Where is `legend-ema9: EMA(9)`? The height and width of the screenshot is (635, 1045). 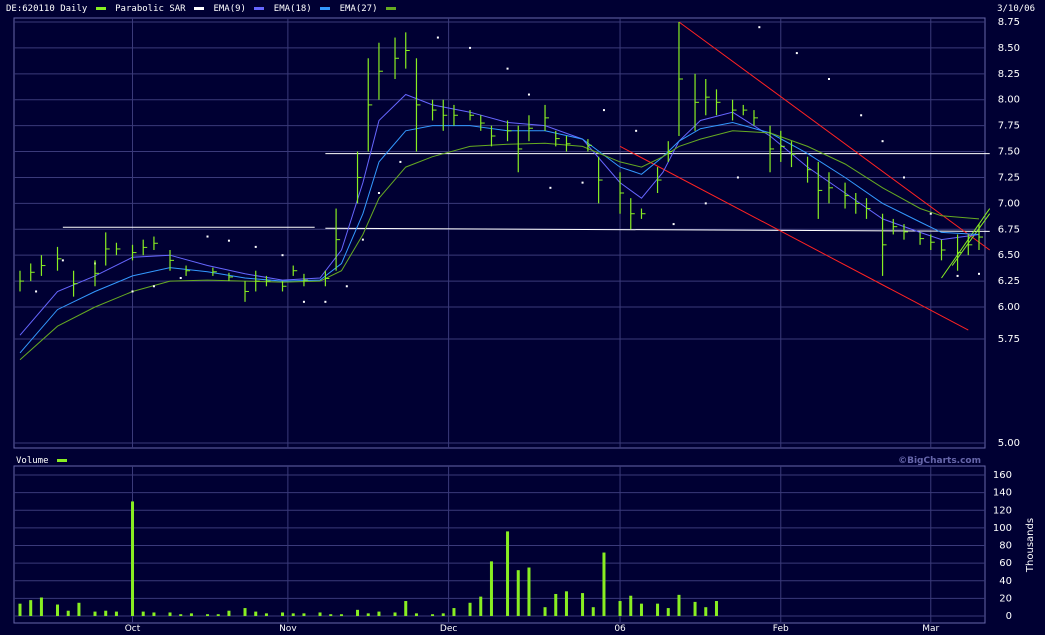 legend-ema9: EMA(9) is located at coordinates (229, 9).